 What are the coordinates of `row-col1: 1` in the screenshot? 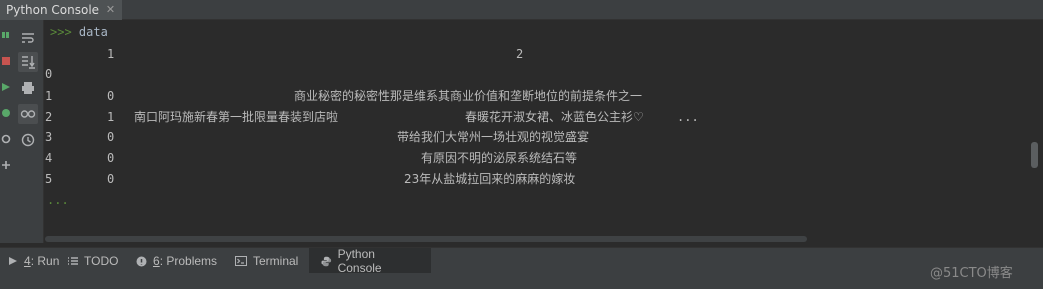 It's located at (111, 117).